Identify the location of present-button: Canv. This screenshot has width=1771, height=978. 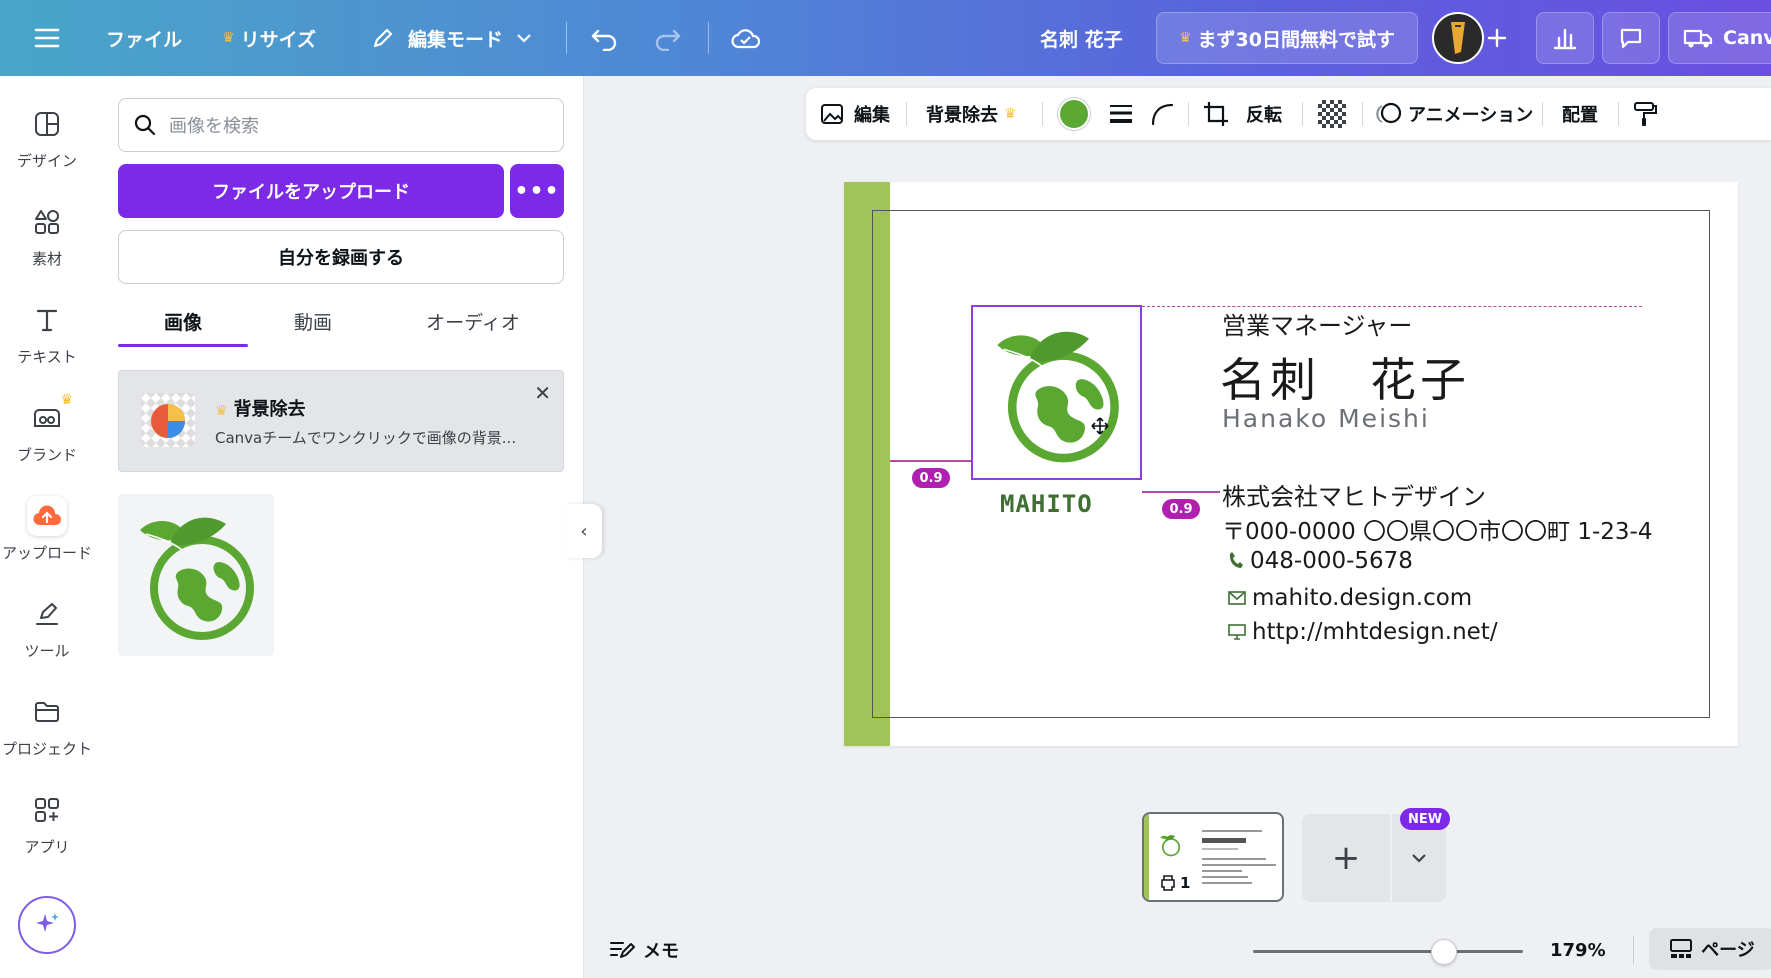
(1719, 38).